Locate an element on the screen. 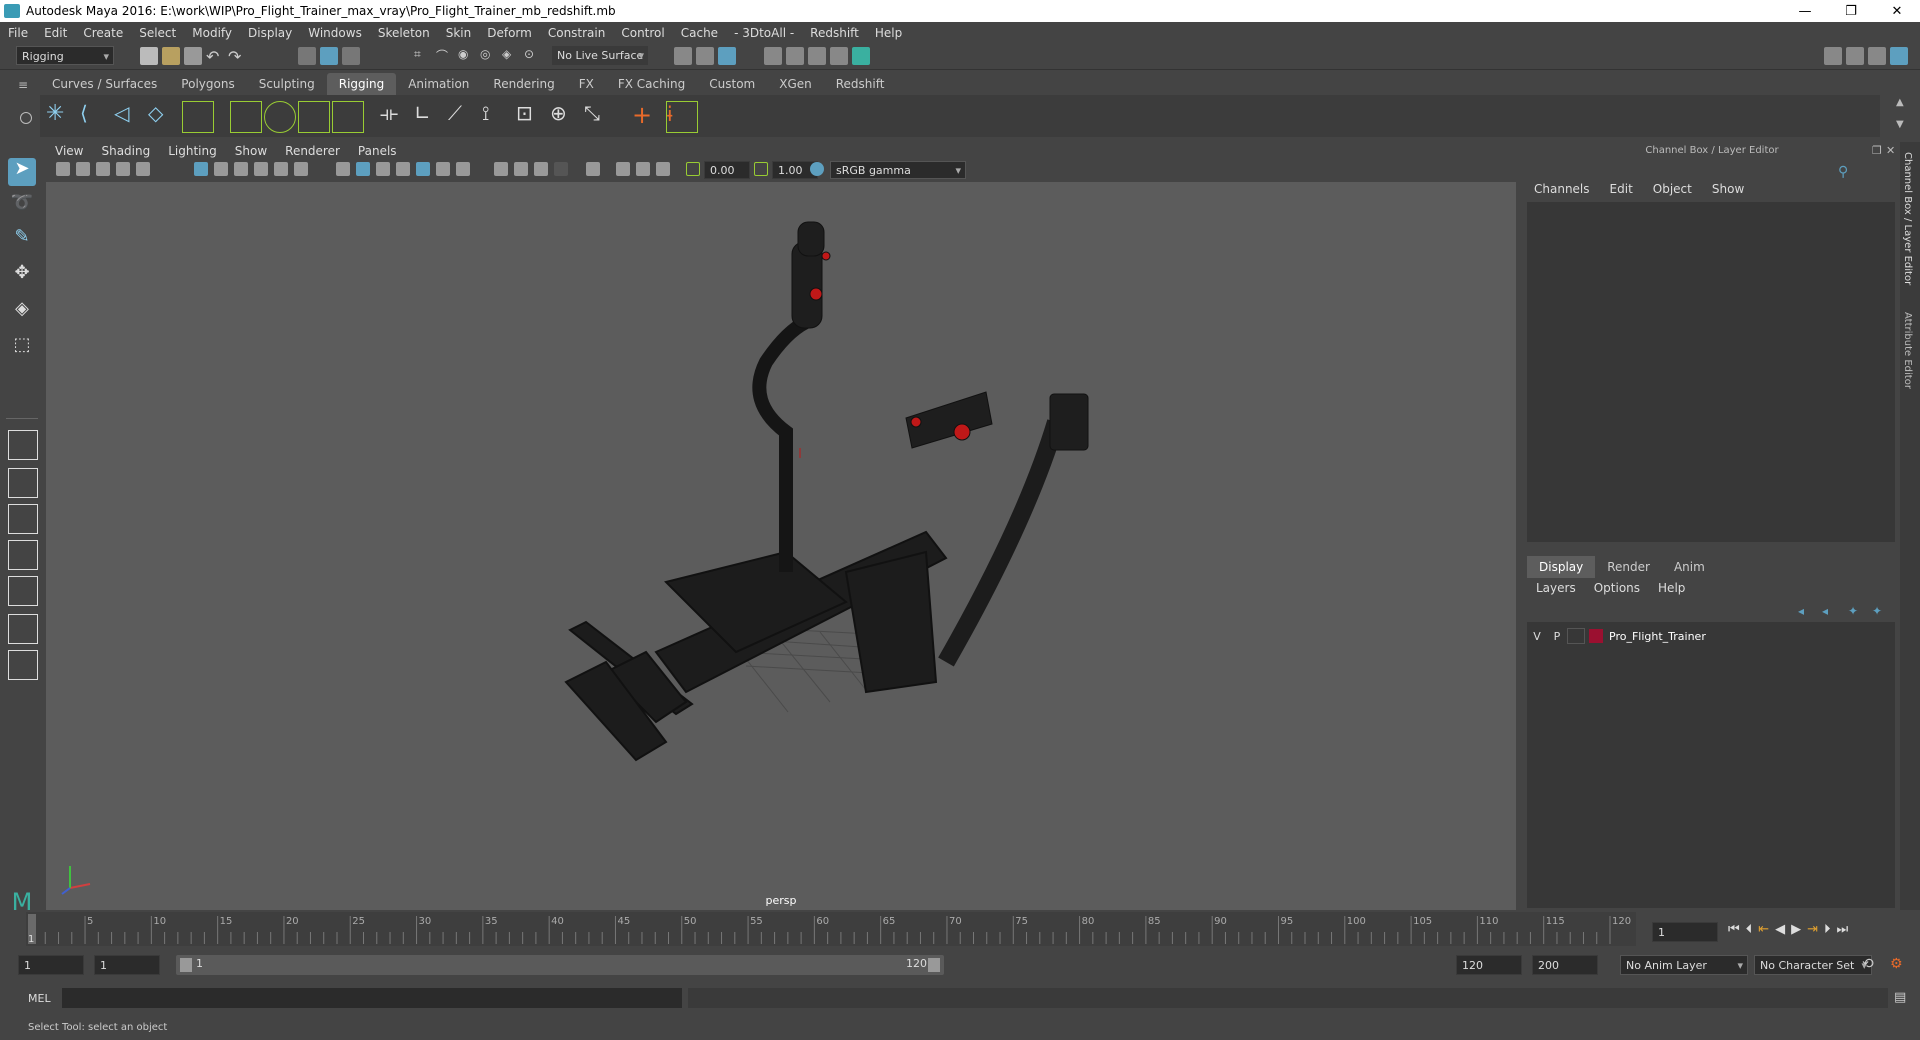 Image resolution: width=1920 pixels, height=1040 pixels. layer-playback-toggle: P is located at coordinates (1557, 636).